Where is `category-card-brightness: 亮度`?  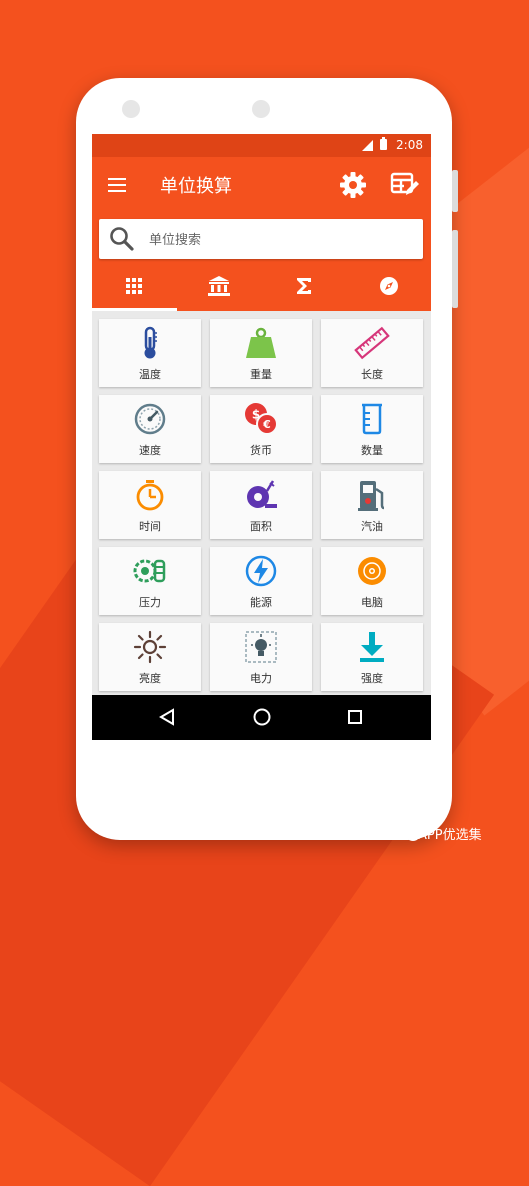
category-card-brightness: 亮度 is located at coordinates (150, 657).